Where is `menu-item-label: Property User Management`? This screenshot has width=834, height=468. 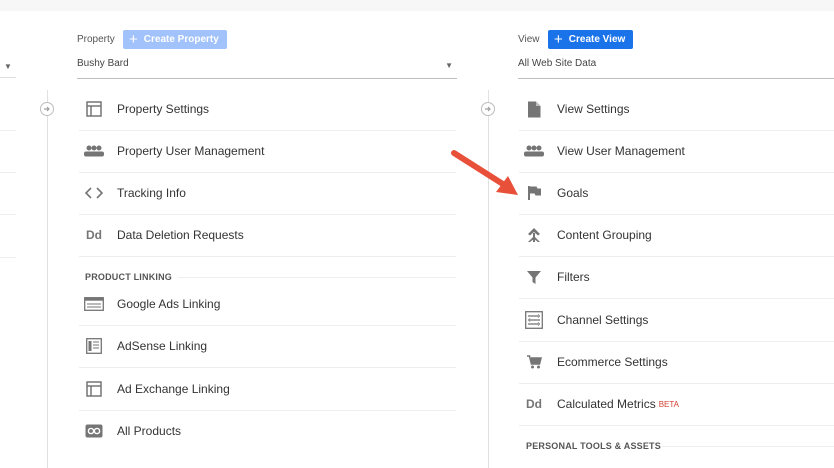 menu-item-label: Property User Management is located at coordinates (191, 151).